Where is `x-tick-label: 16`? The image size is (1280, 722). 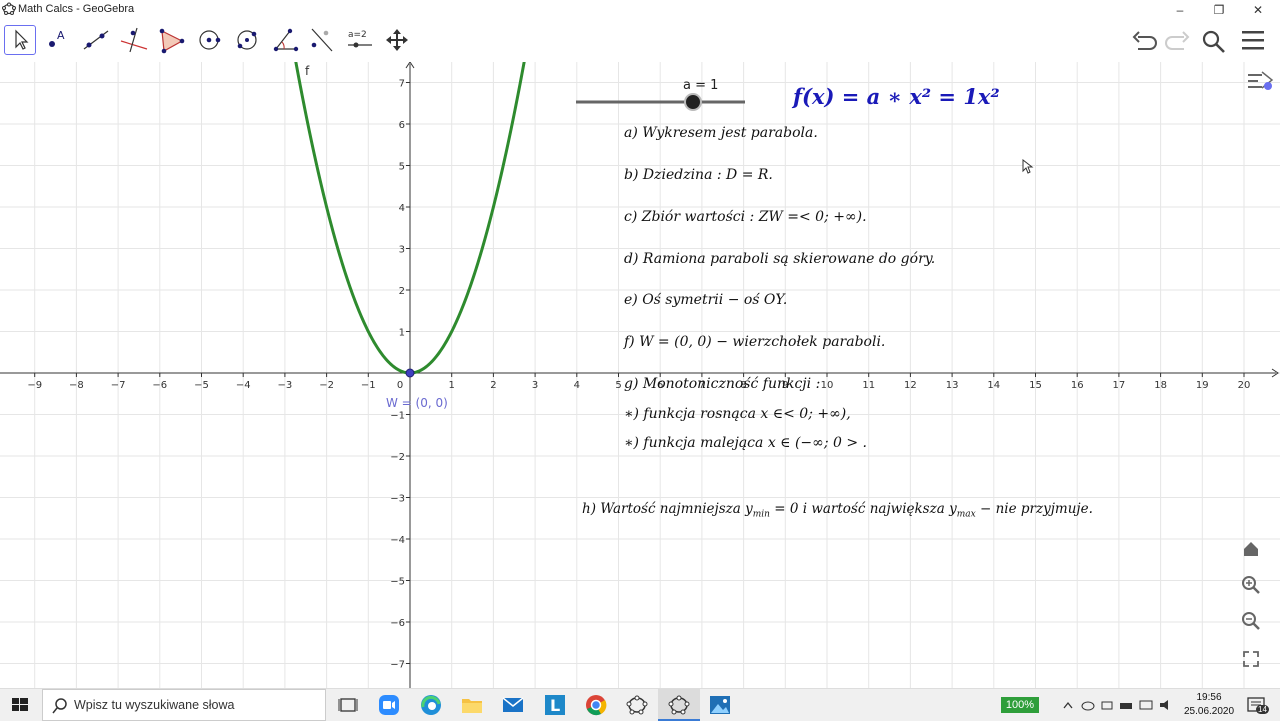 x-tick-label: 16 is located at coordinates (1077, 385).